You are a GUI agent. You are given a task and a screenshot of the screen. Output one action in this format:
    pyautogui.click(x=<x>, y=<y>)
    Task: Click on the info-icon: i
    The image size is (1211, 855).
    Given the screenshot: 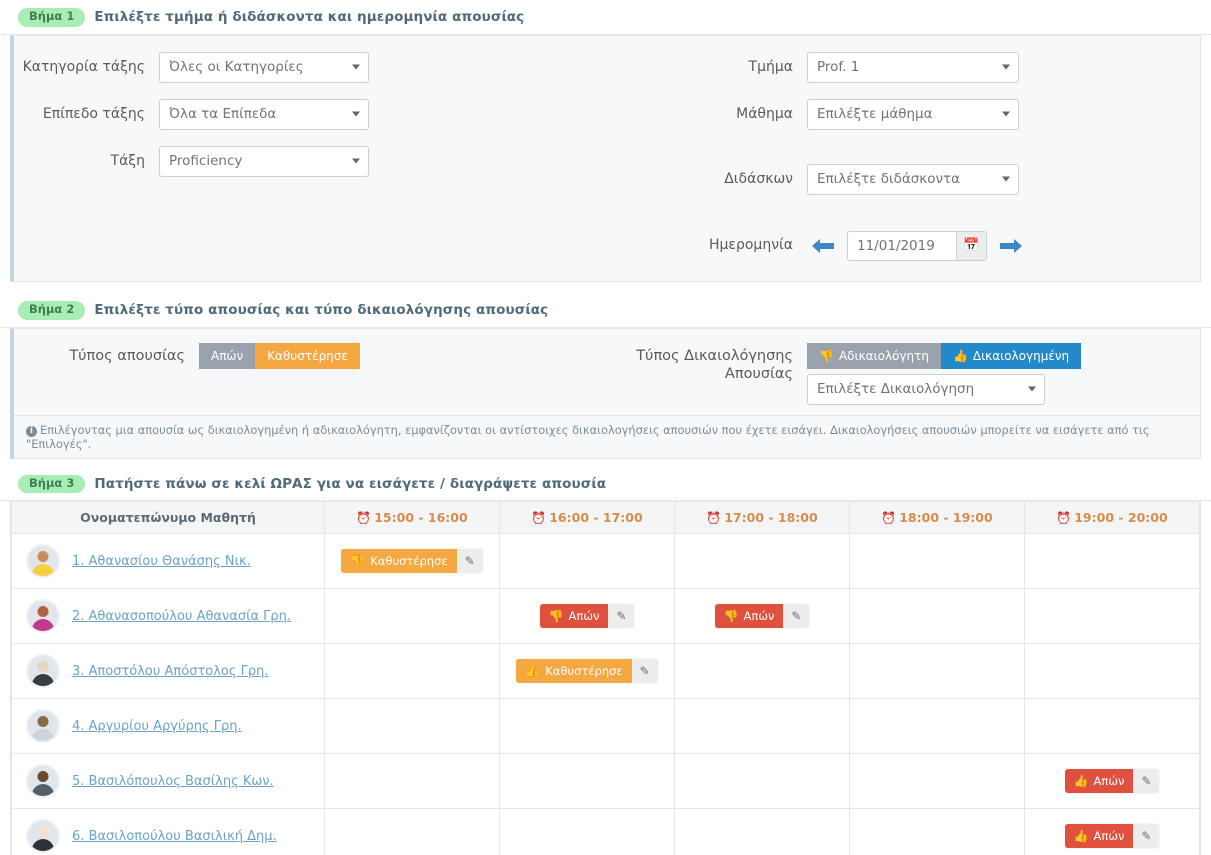 What is the action you would take?
    pyautogui.click(x=31, y=431)
    